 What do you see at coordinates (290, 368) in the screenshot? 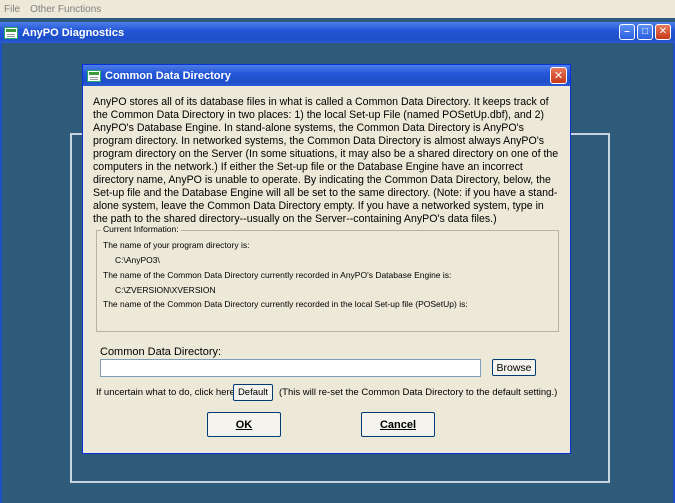
I see `cdd-input` at bounding box center [290, 368].